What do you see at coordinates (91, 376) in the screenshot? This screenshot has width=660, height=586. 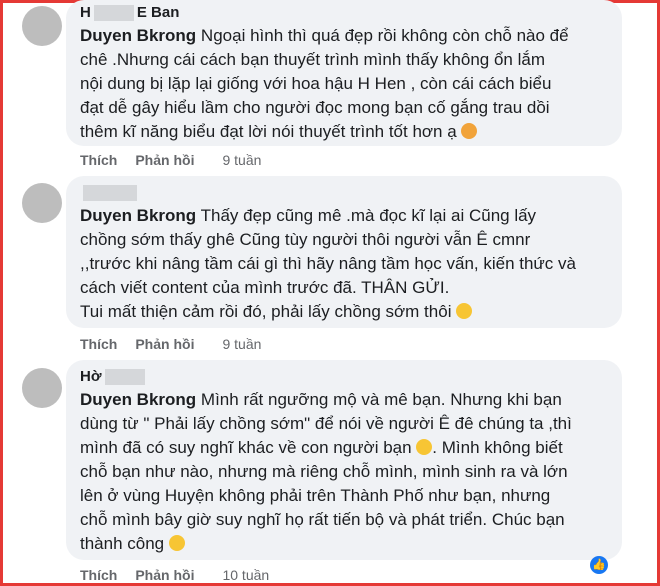 I see `author-name-part: Hờ` at bounding box center [91, 376].